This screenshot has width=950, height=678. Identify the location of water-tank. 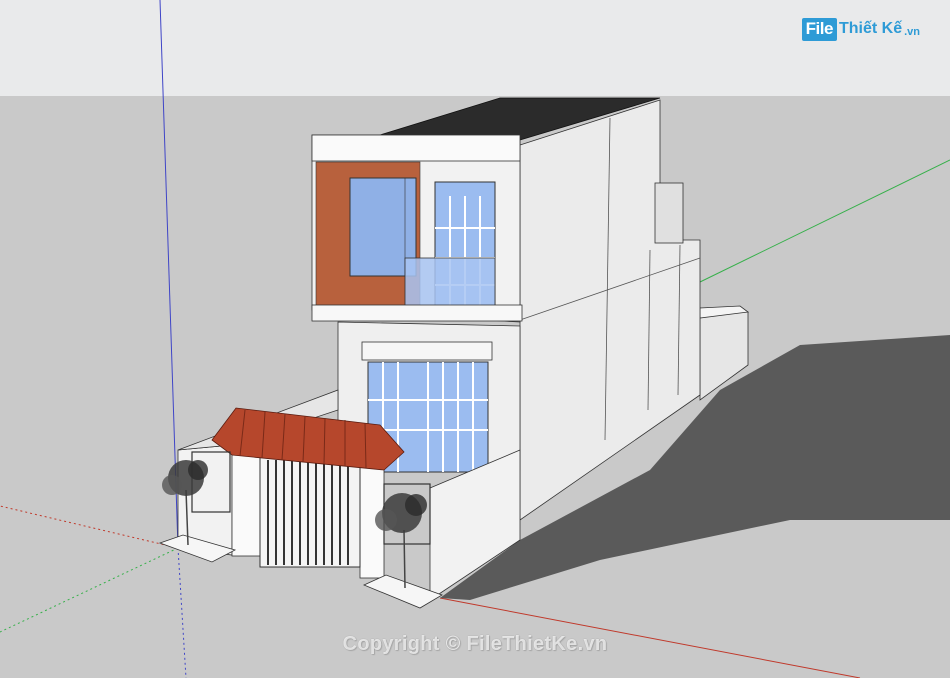
(669, 213).